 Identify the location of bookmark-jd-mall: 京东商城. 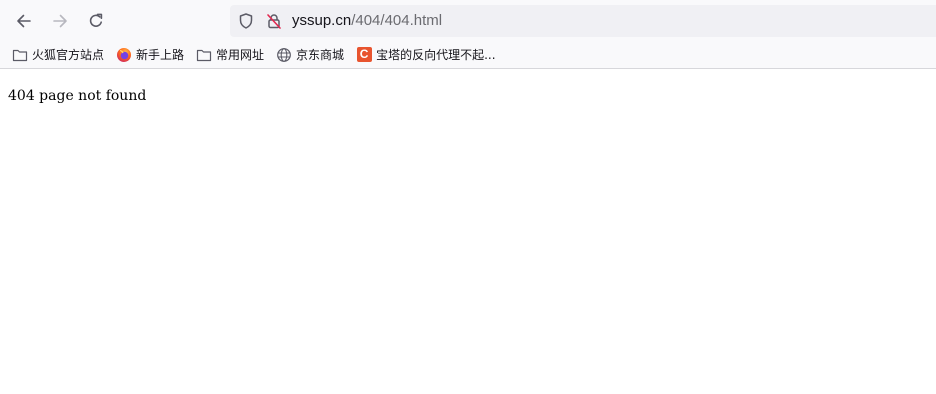
(310, 55).